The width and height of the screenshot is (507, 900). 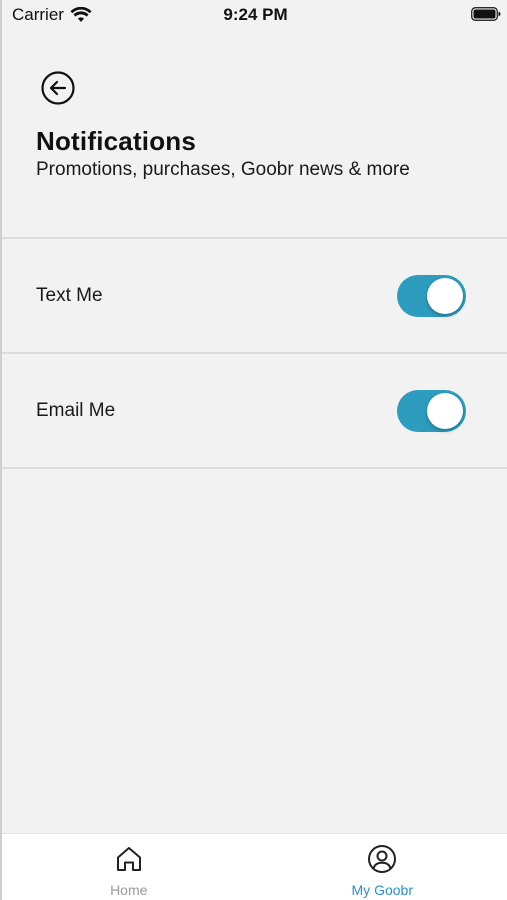 I want to click on status-bar: Carrier 9:24 PM, so click(x=254, y=15).